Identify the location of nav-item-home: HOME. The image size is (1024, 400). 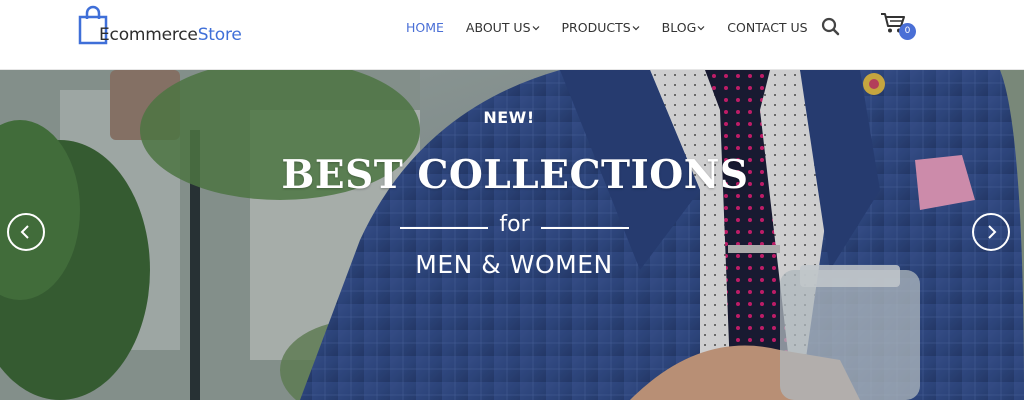
(425, 27).